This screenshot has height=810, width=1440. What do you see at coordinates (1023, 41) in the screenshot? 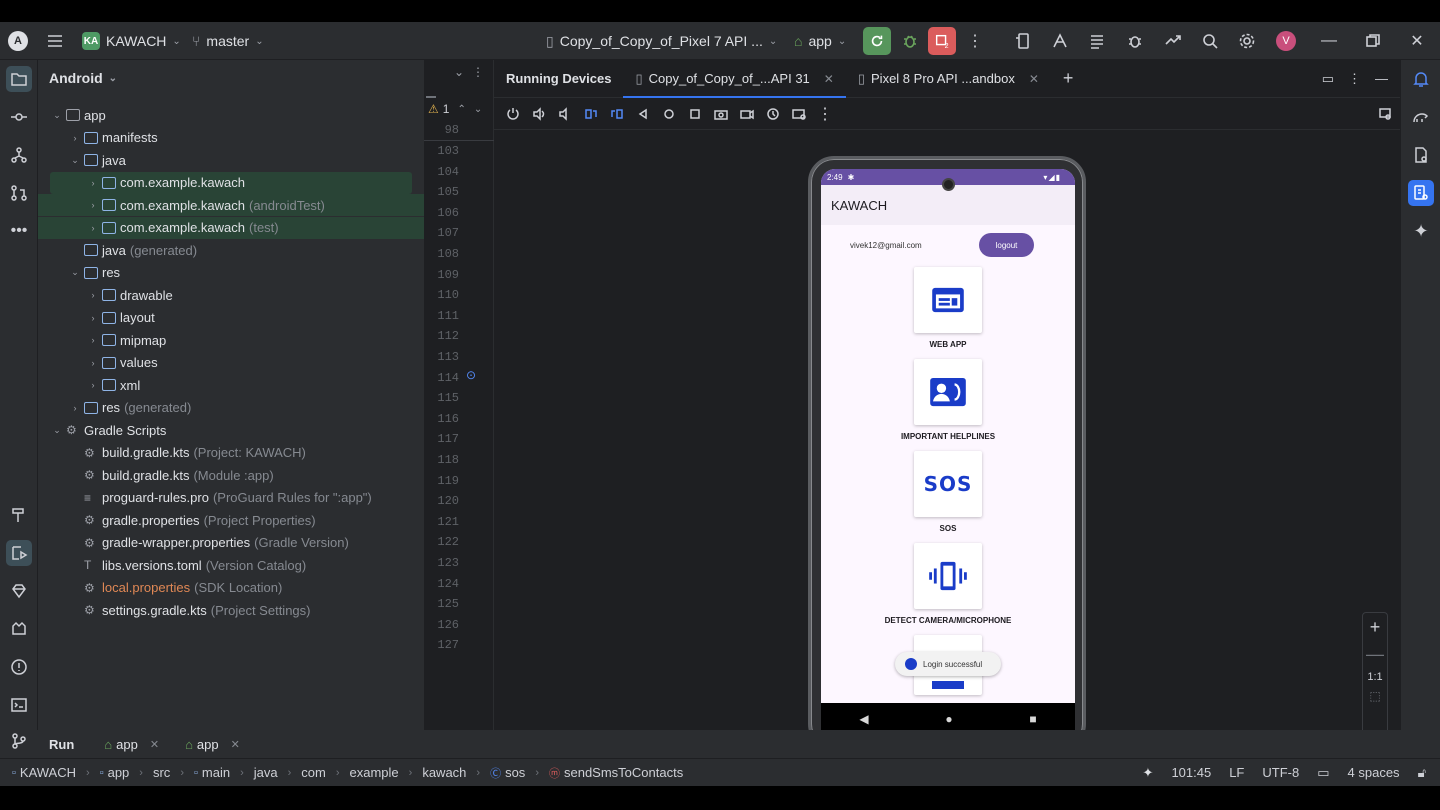
I see `device-manager-button` at bounding box center [1023, 41].